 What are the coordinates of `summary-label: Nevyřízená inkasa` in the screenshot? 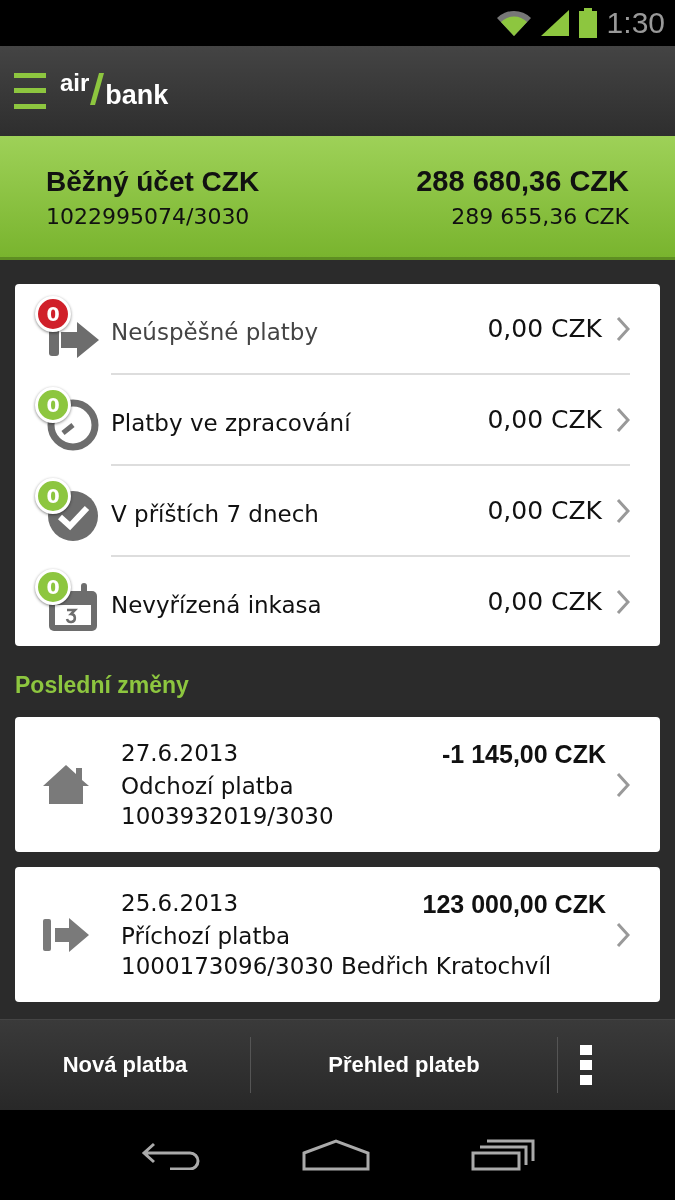 It's located at (217, 604).